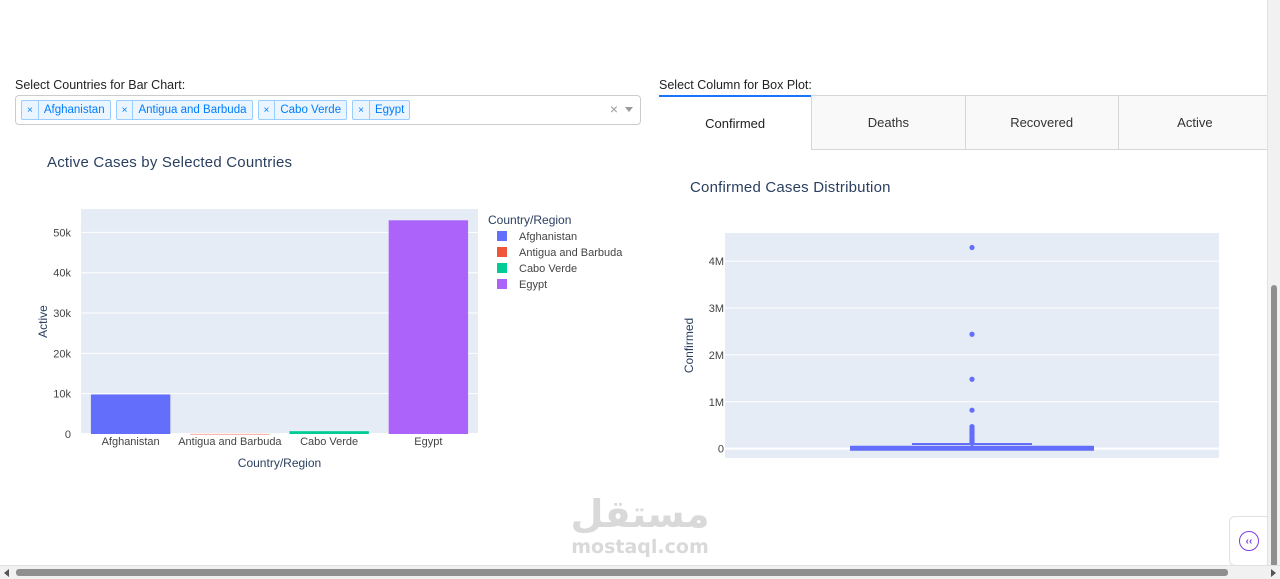  What do you see at coordinates (428, 442) in the screenshot?
I see `x-tick-label: Egypt` at bounding box center [428, 442].